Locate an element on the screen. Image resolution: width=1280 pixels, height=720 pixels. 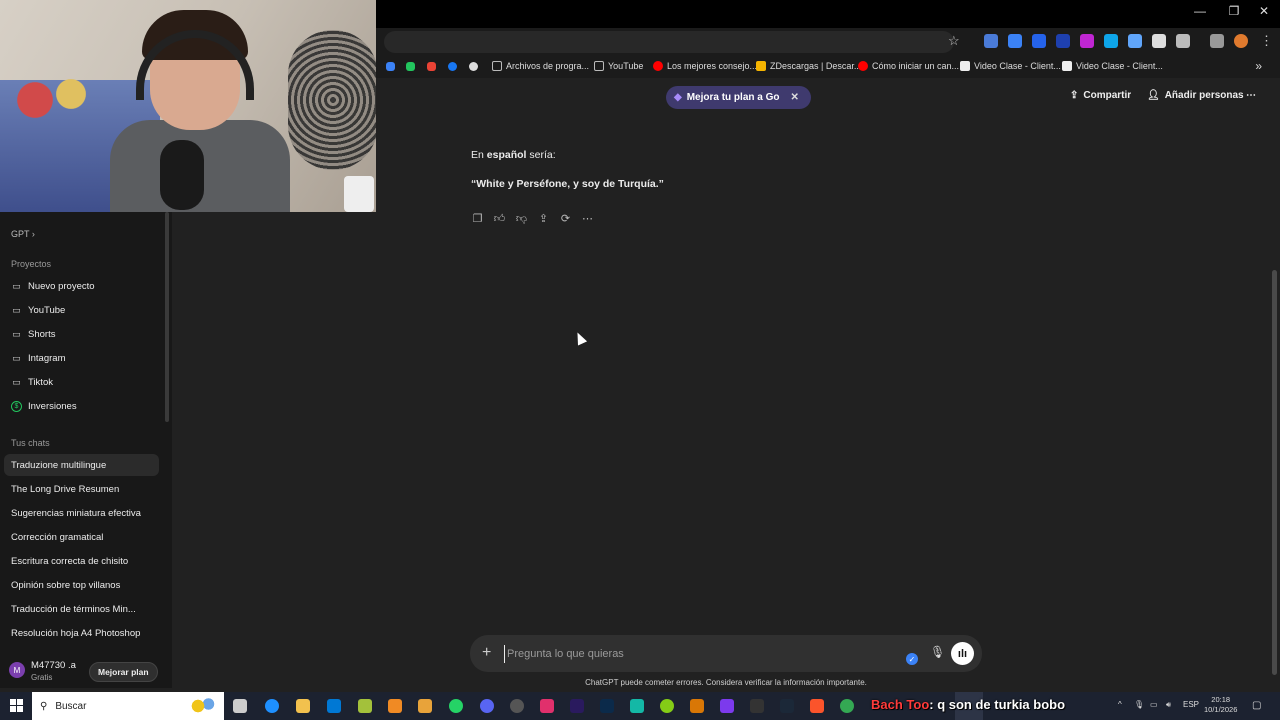
chat-item: Sugerencias miniatura efectiva is located at coordinates (81, 513).